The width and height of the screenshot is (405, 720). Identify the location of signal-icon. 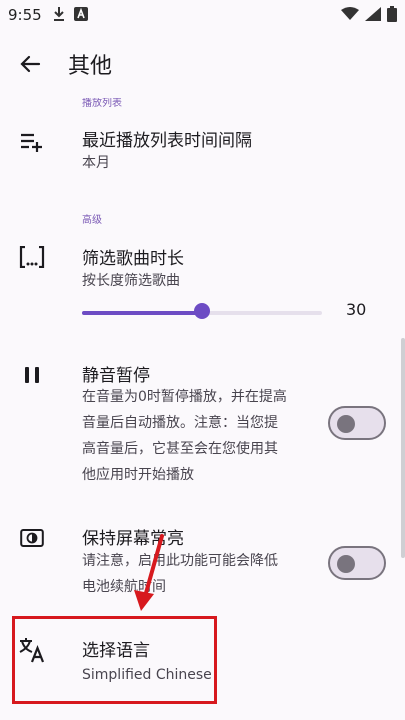
(373, 14).